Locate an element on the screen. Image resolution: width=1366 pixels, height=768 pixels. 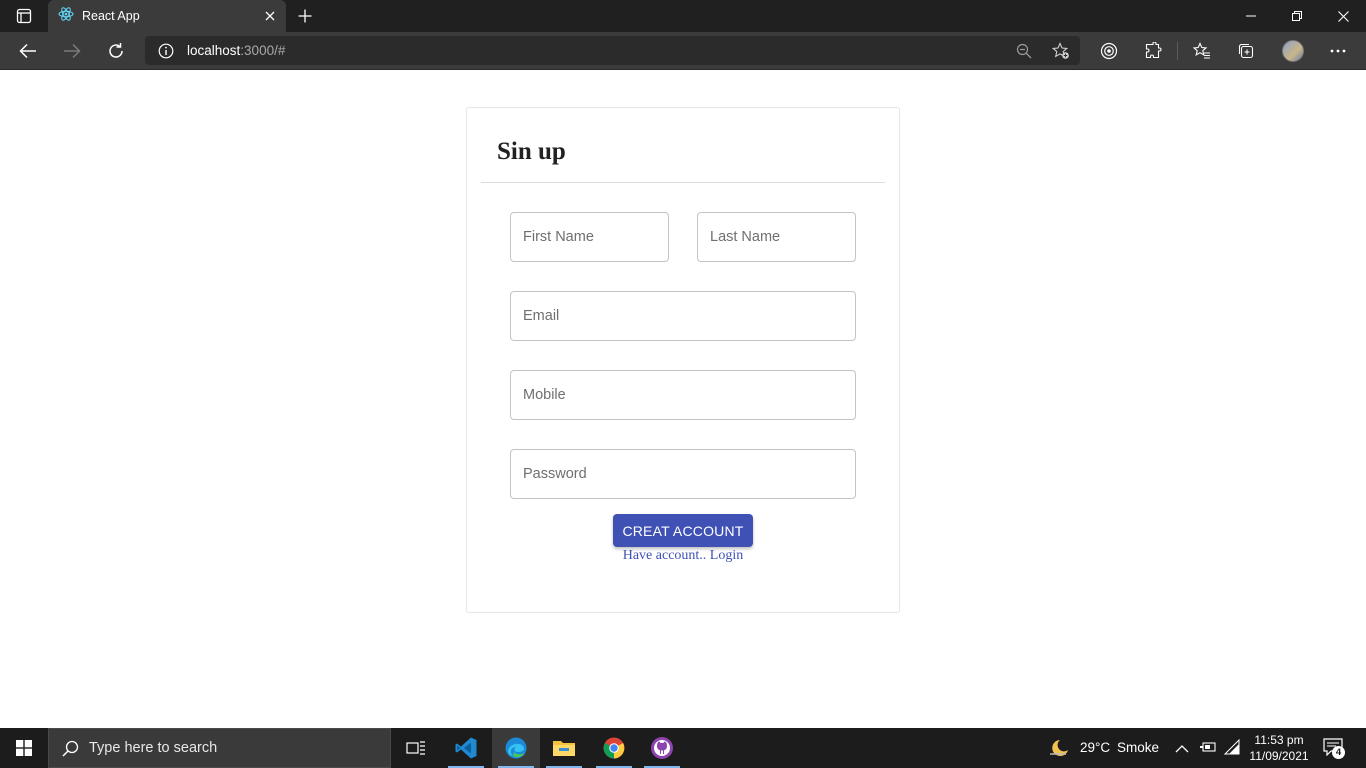
profile-avatar is located at coordinates (1293, 51).